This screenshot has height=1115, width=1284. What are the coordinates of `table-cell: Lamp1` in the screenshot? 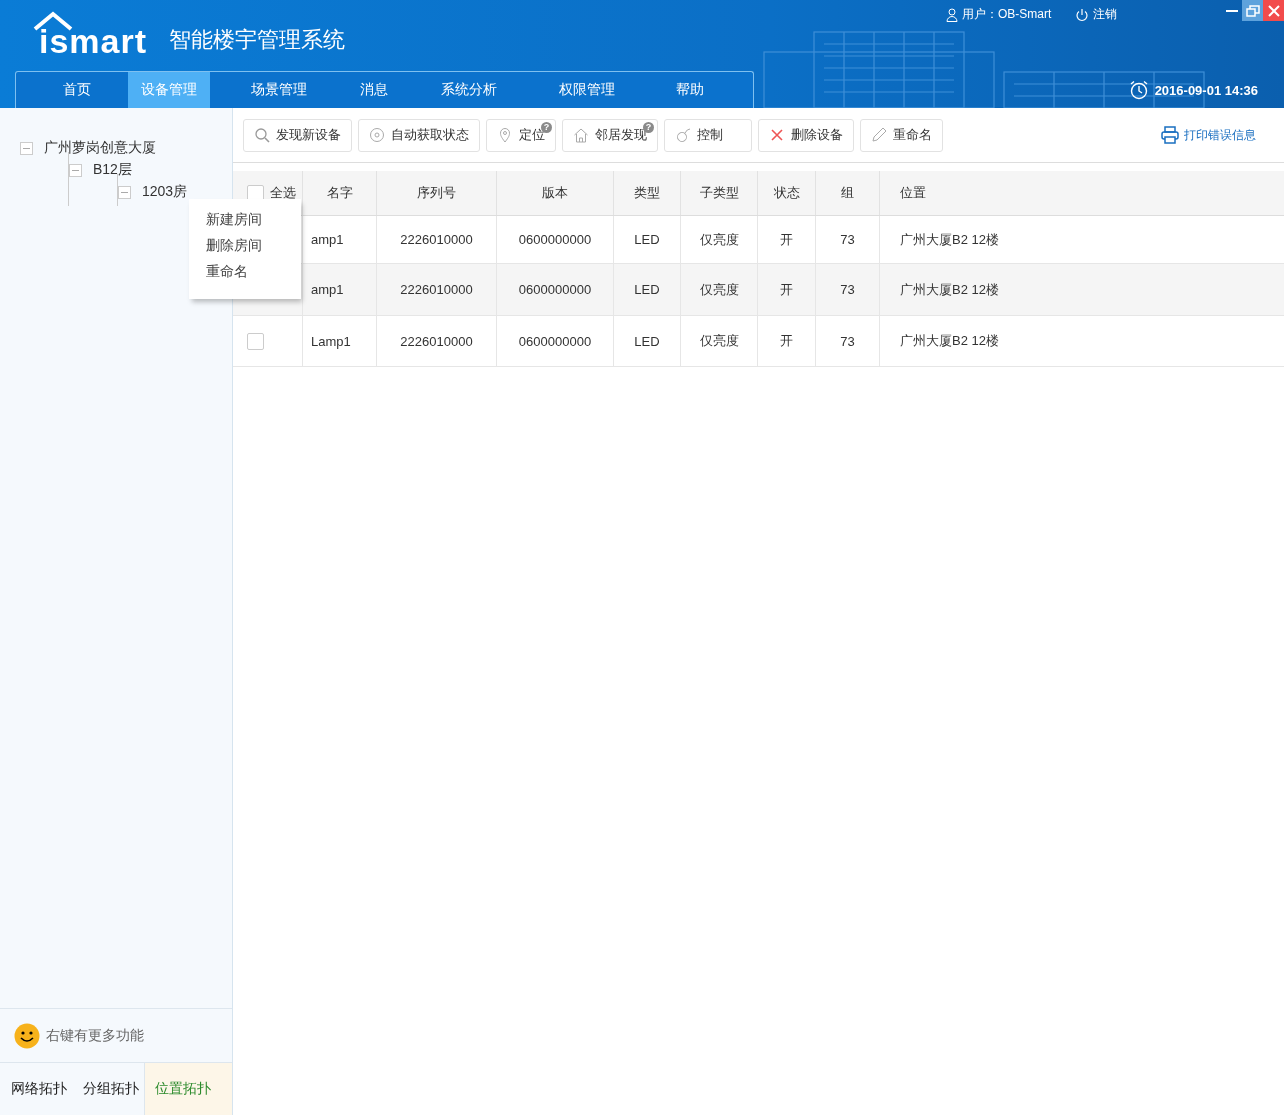 It's located at (331, 341).